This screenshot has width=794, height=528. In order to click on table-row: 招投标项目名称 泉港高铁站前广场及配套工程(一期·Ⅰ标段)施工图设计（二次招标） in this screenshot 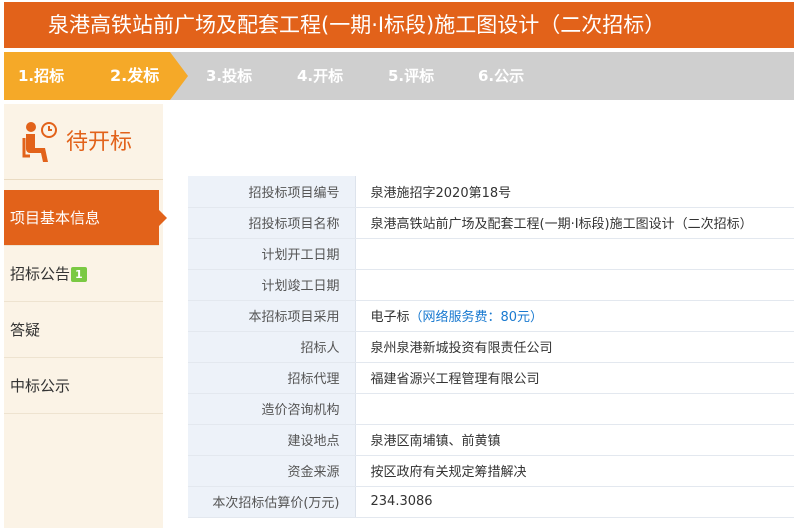, I will do `click(491, 223)`.